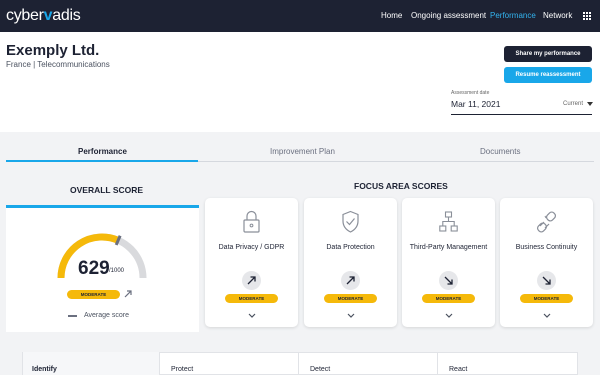 The height and width of the screenshot is (375, 600). What do you see at coordinates (94, 268) in the screenshot?
I see `overall-score-value: 629` at bounding box center [94, 268].